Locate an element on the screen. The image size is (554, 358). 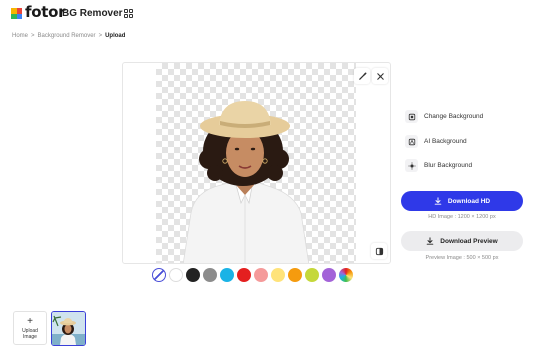
blur-background-option: Blur Background is located at coordinates (438, 165).